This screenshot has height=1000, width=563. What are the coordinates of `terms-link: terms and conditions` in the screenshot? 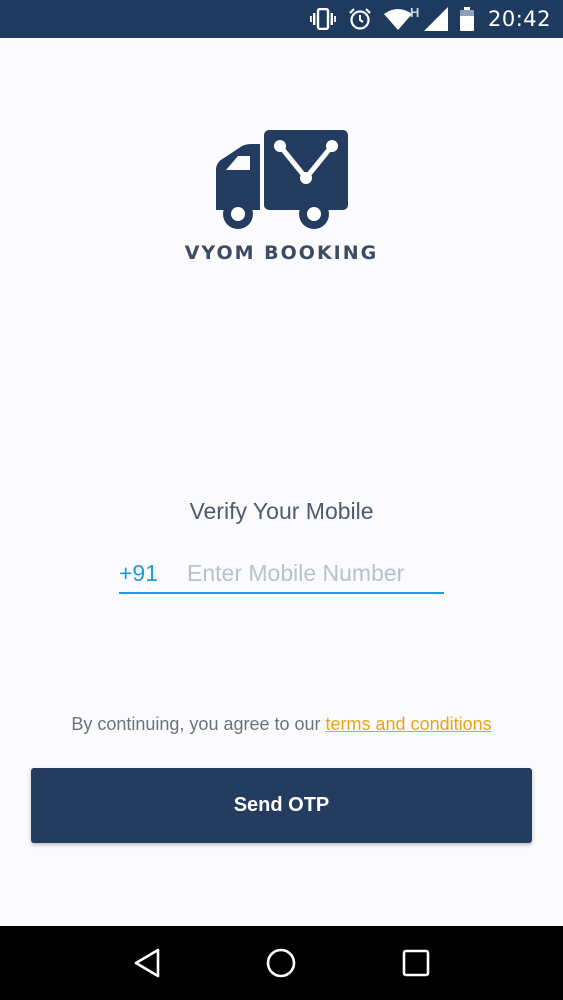 It's located at (409, 724).